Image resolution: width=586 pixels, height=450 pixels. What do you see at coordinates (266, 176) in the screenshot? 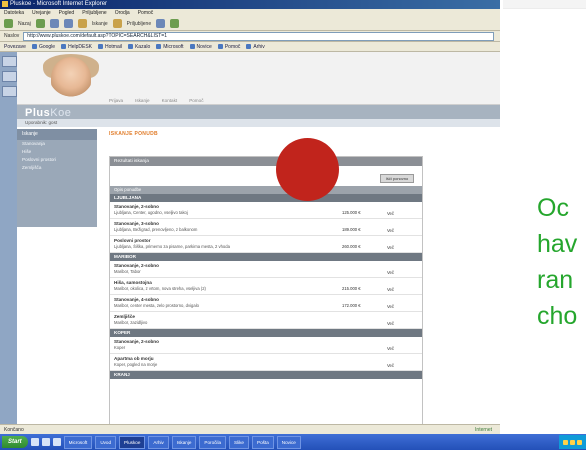
I see `search-area: Išči ponovno` at bounding box center [266, 176].